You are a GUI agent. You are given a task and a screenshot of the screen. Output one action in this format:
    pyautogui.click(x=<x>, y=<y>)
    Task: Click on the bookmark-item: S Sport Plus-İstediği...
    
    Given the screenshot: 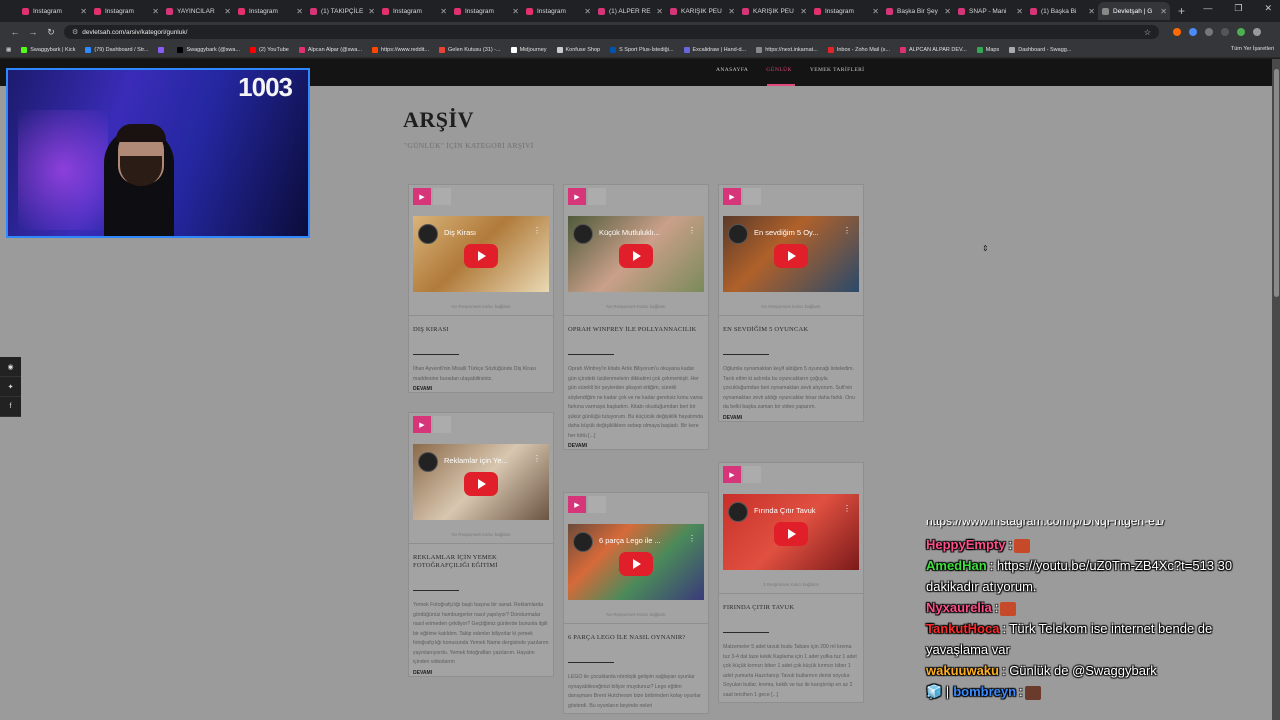 What is the action you would take?
    pyautogui.click(x=642, y=49)
    